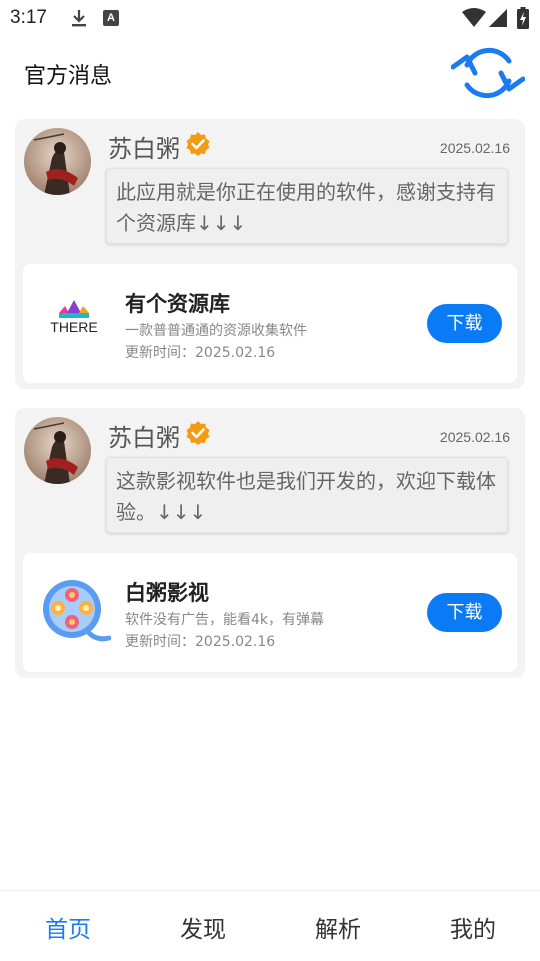 The width and height of the screenshot is (540, 961). What do you see at coordinates (68, 76) in the screenshot?
I see `page-title: 官方消息` at bounding box center [68, 76].